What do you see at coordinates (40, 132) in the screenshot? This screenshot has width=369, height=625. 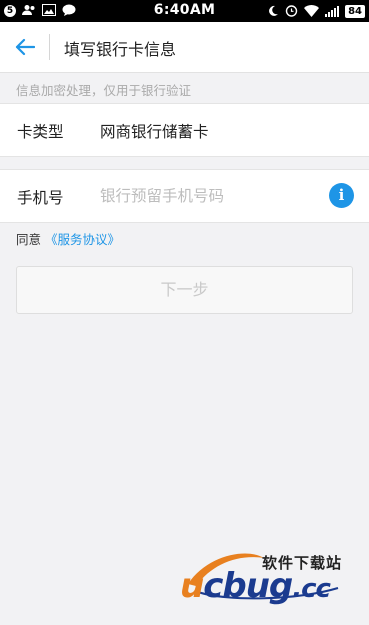 I see `card-type-label: 卡类型` at bounding box center [40, 132].